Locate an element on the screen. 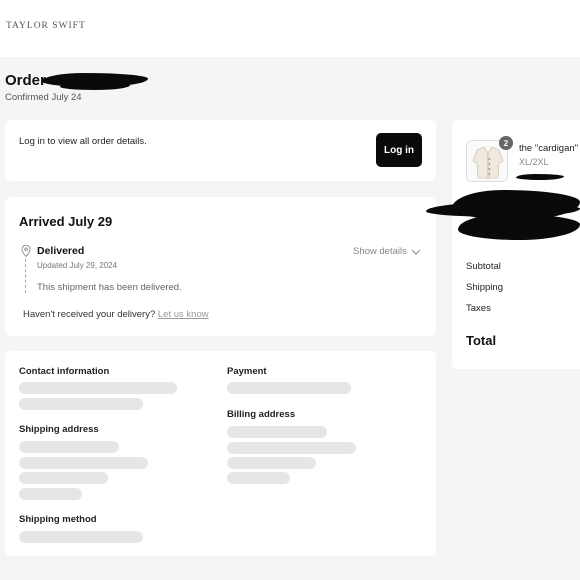  item-variant: XL/2XL is located at coordinates (534, 162).